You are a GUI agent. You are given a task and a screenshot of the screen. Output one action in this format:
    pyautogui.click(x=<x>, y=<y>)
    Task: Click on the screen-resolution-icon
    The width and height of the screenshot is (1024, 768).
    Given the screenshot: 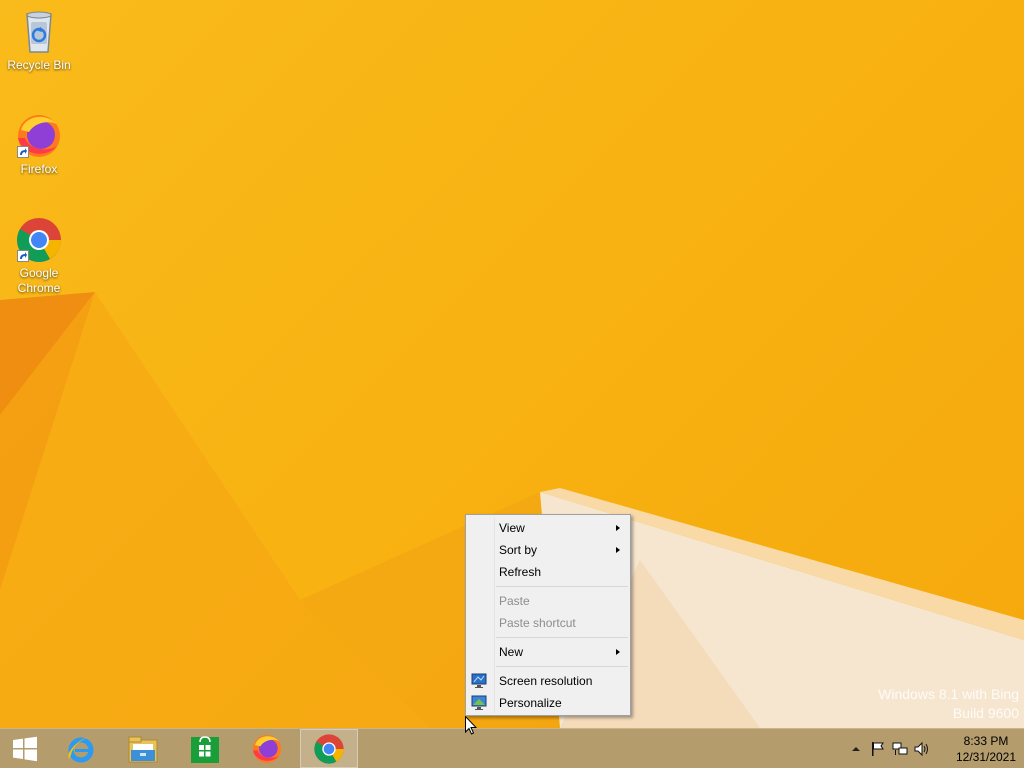 What is the action you would take?
    pyautogui.click(x=479, y=681)
    